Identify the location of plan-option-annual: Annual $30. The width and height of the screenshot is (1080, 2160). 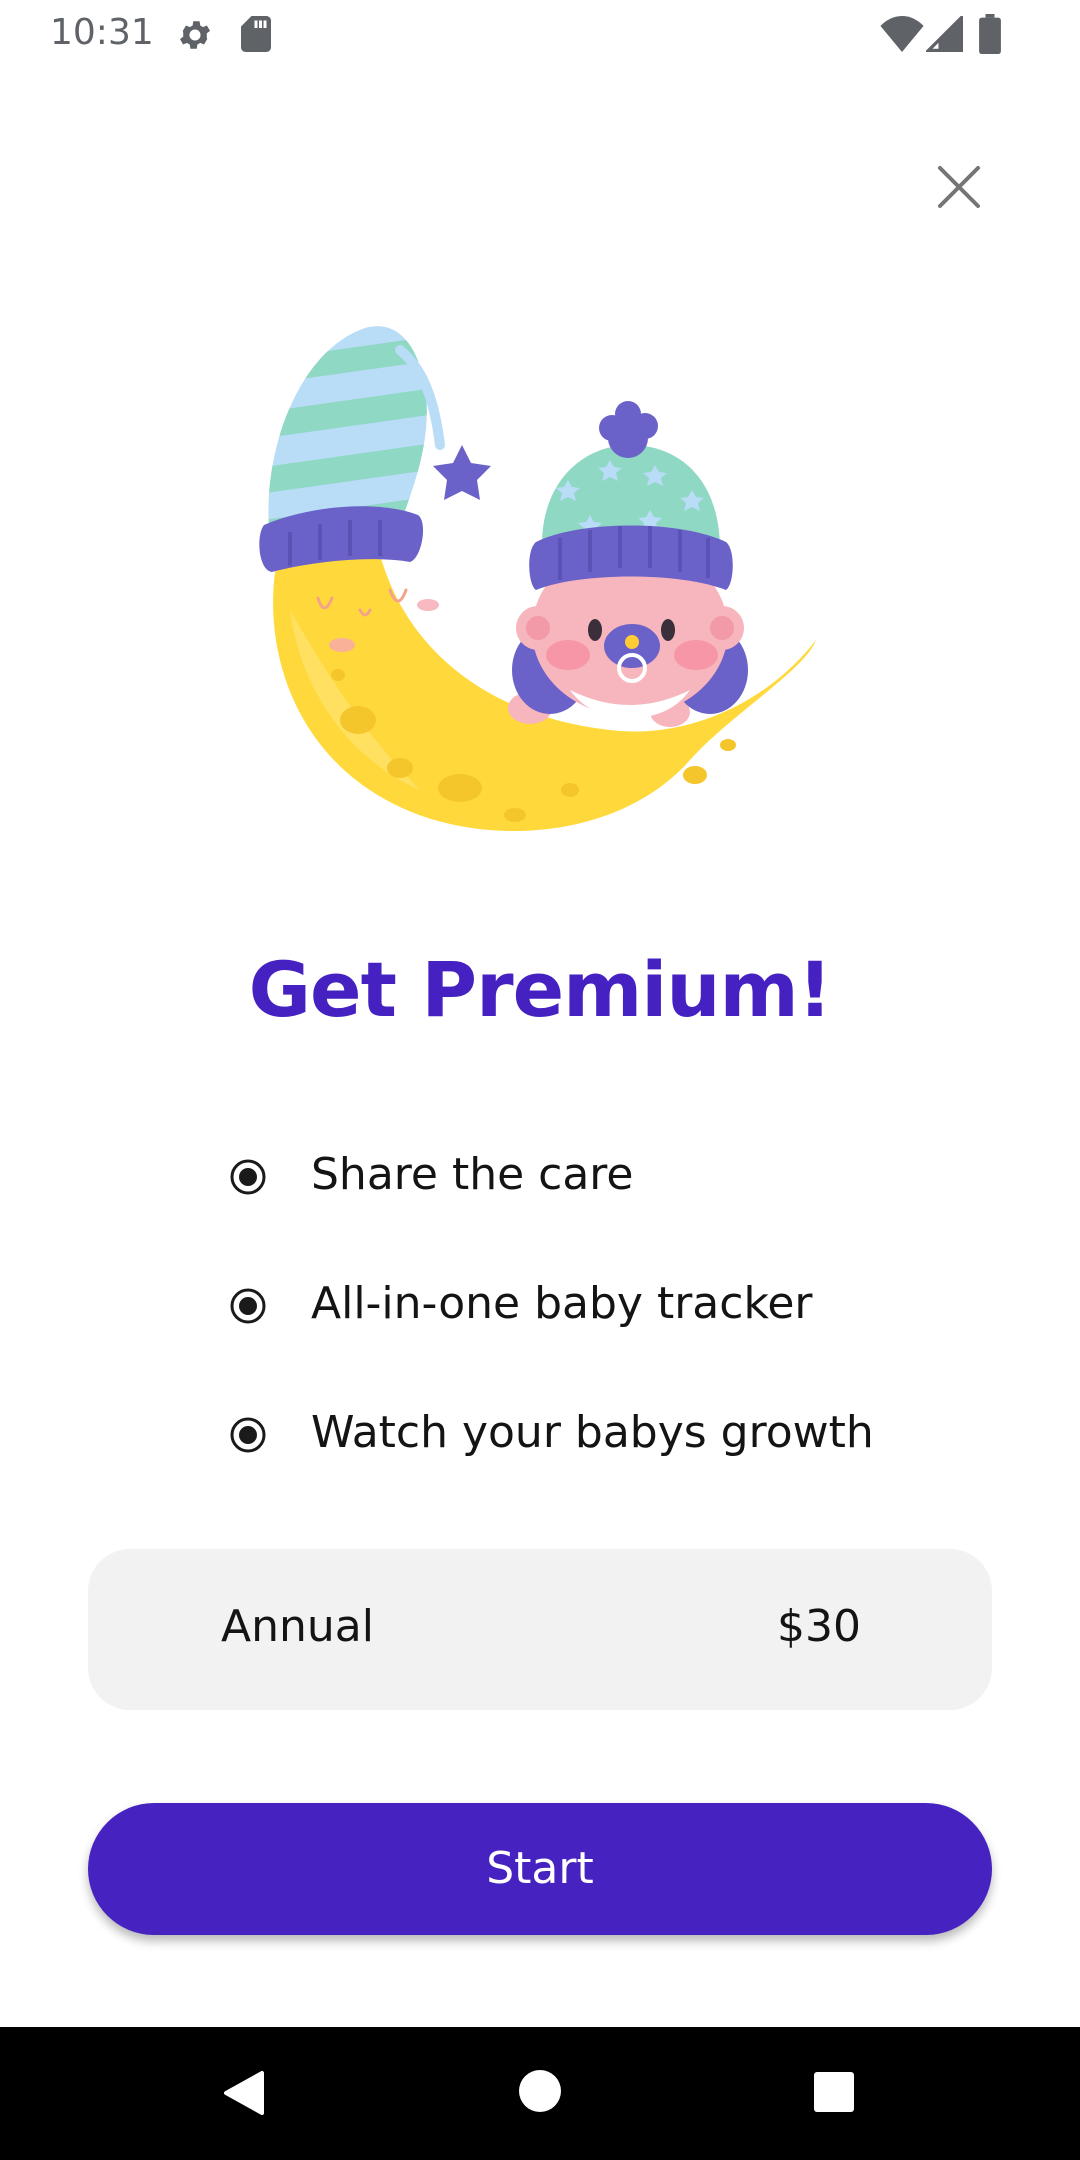
(540, 1629).